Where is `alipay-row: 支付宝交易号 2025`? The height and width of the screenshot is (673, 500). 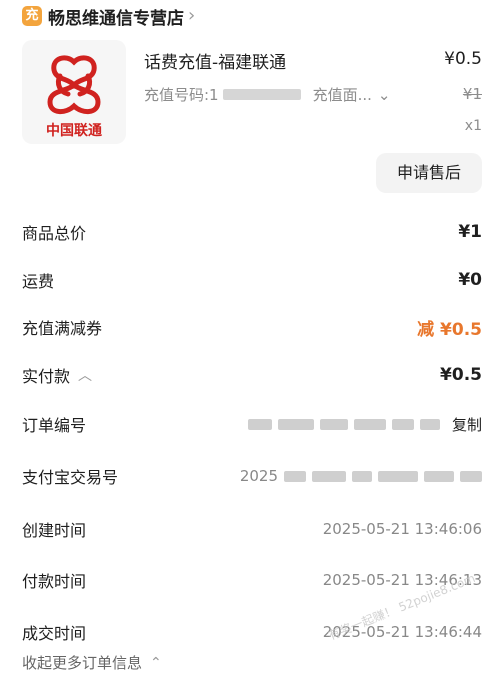
alipay-row: 支付宝交易号 2025 is located at coordinates (252, 476).